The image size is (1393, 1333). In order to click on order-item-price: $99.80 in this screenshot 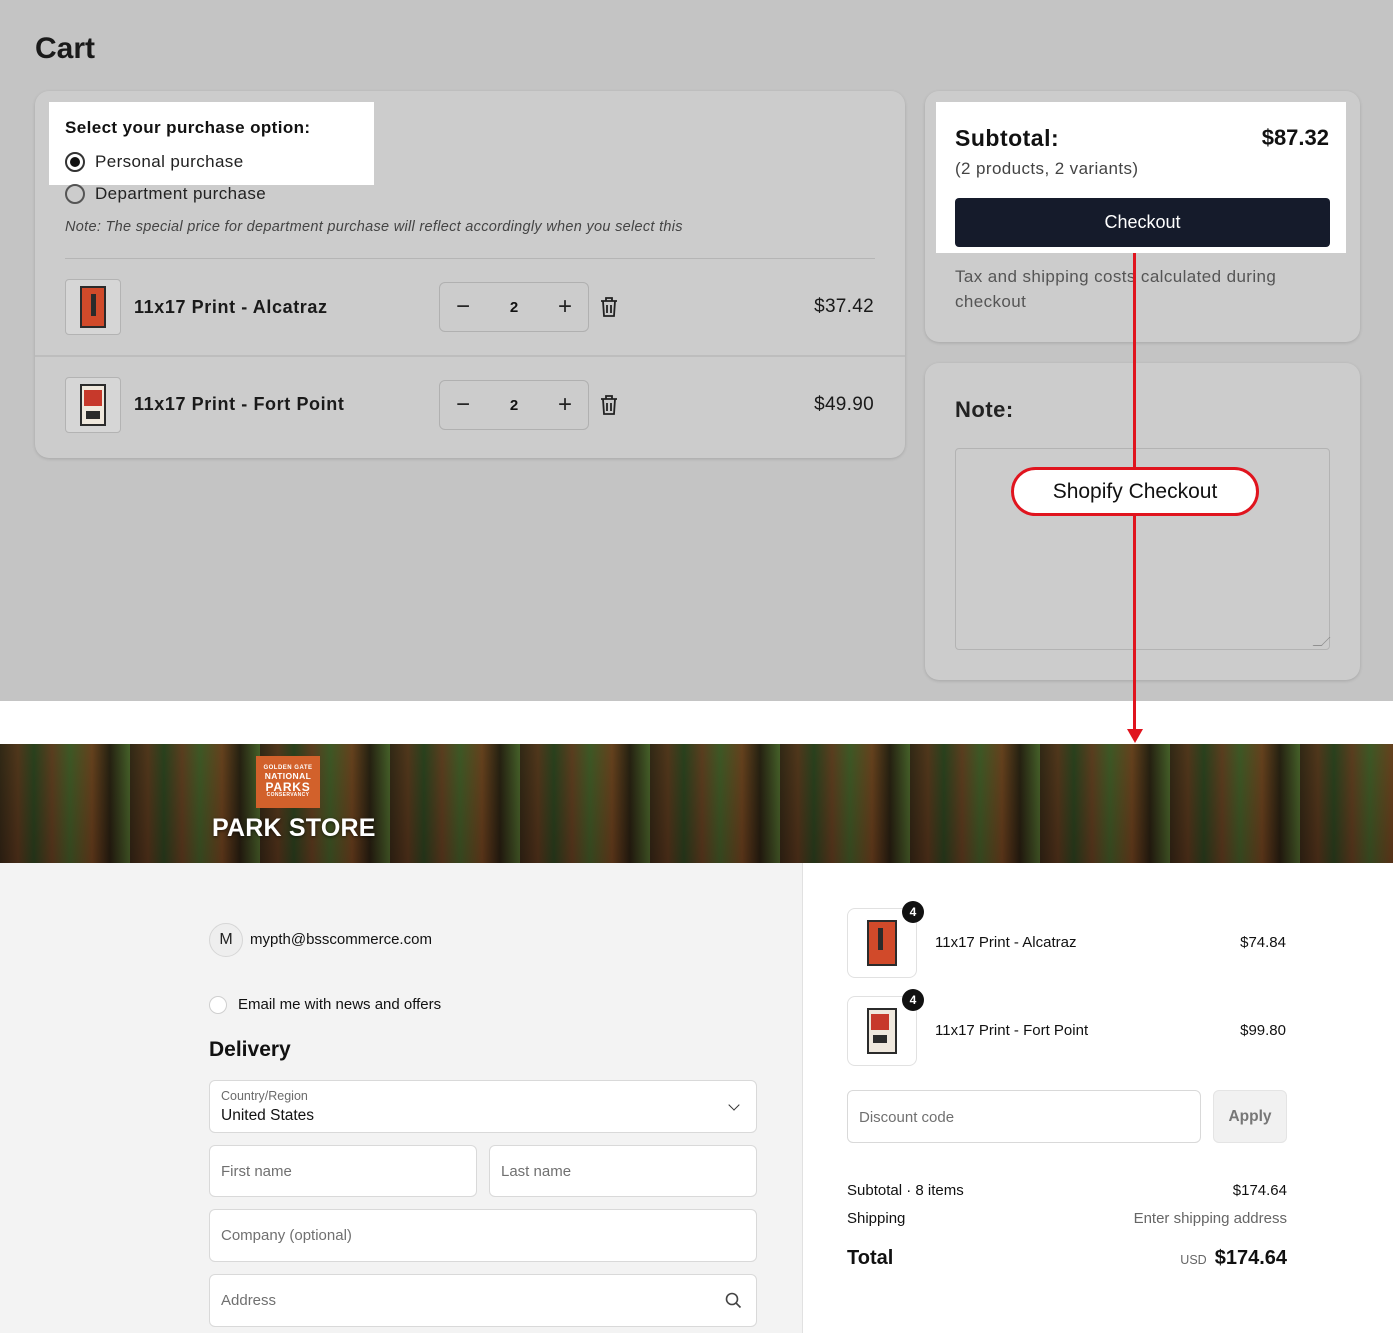, I will do `click(1263, 1030)`.